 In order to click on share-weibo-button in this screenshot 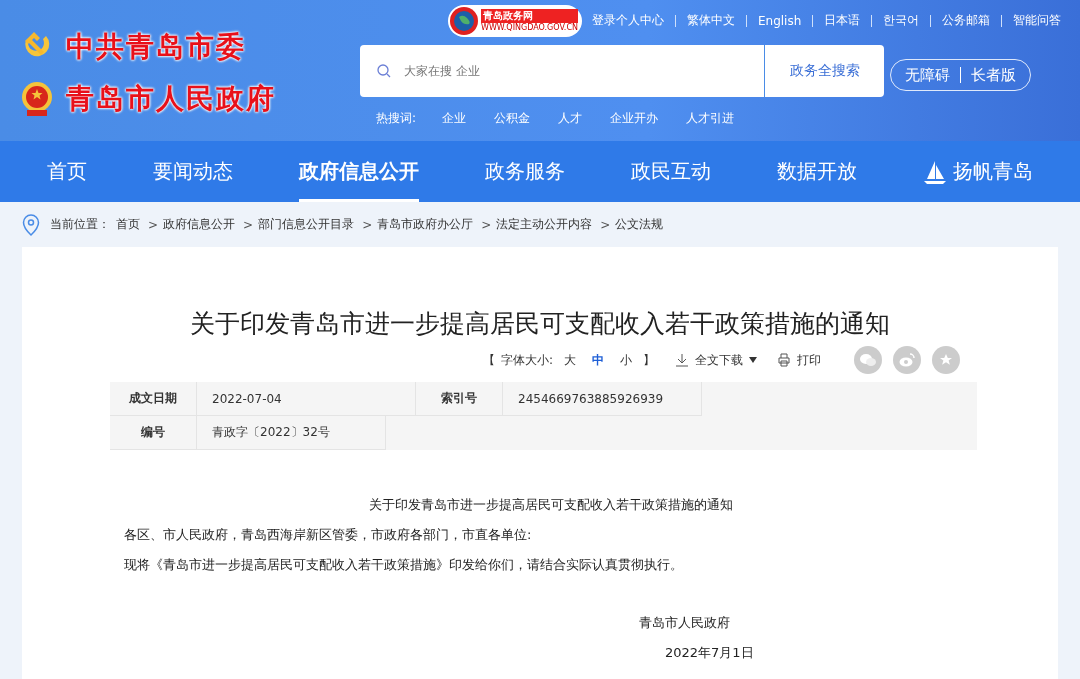, I will do `click(907, 360)`.